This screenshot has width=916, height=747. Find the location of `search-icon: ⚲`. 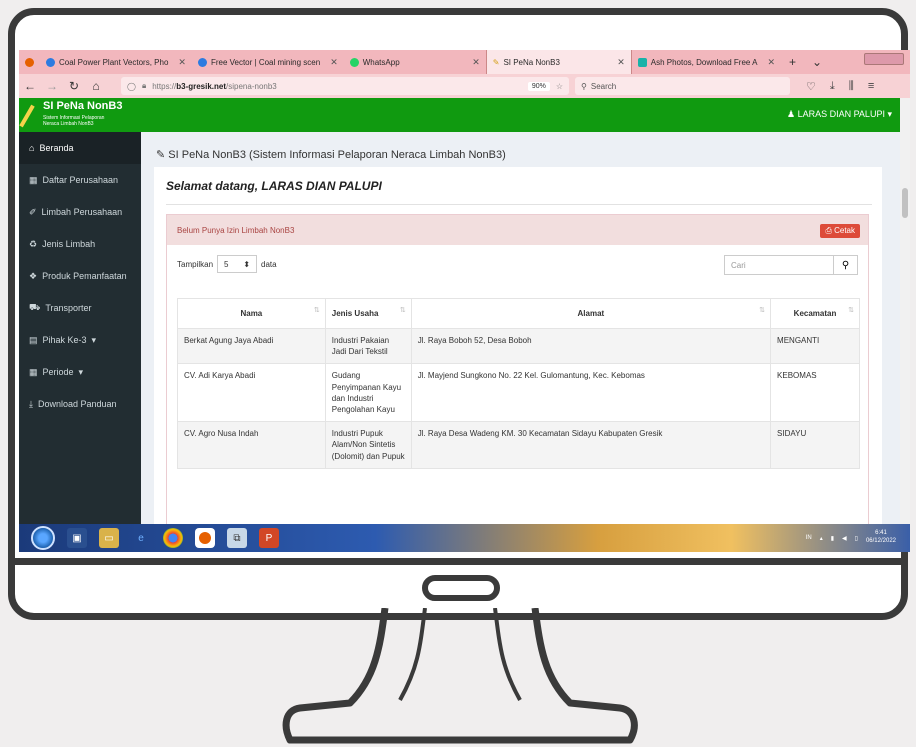

search-icon: ⚲ is located at coordinates (845, 265).